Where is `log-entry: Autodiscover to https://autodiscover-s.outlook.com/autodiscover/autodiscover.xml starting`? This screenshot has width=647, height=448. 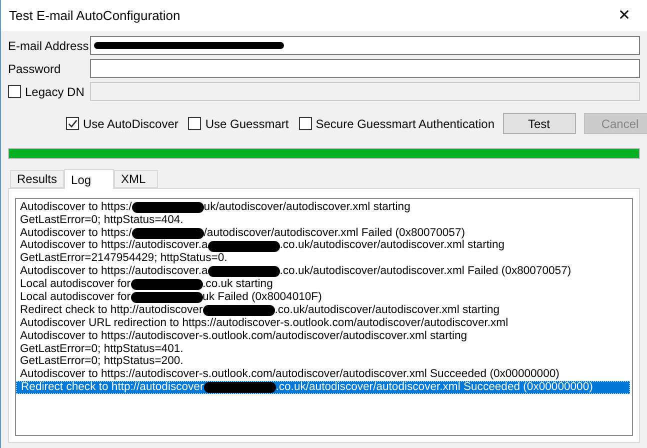 log-entry: Autodiscover to https://autodiscover-s.outlook.com/autodiscover/autodiscover.xml starting is located at coordinates (324, 336).